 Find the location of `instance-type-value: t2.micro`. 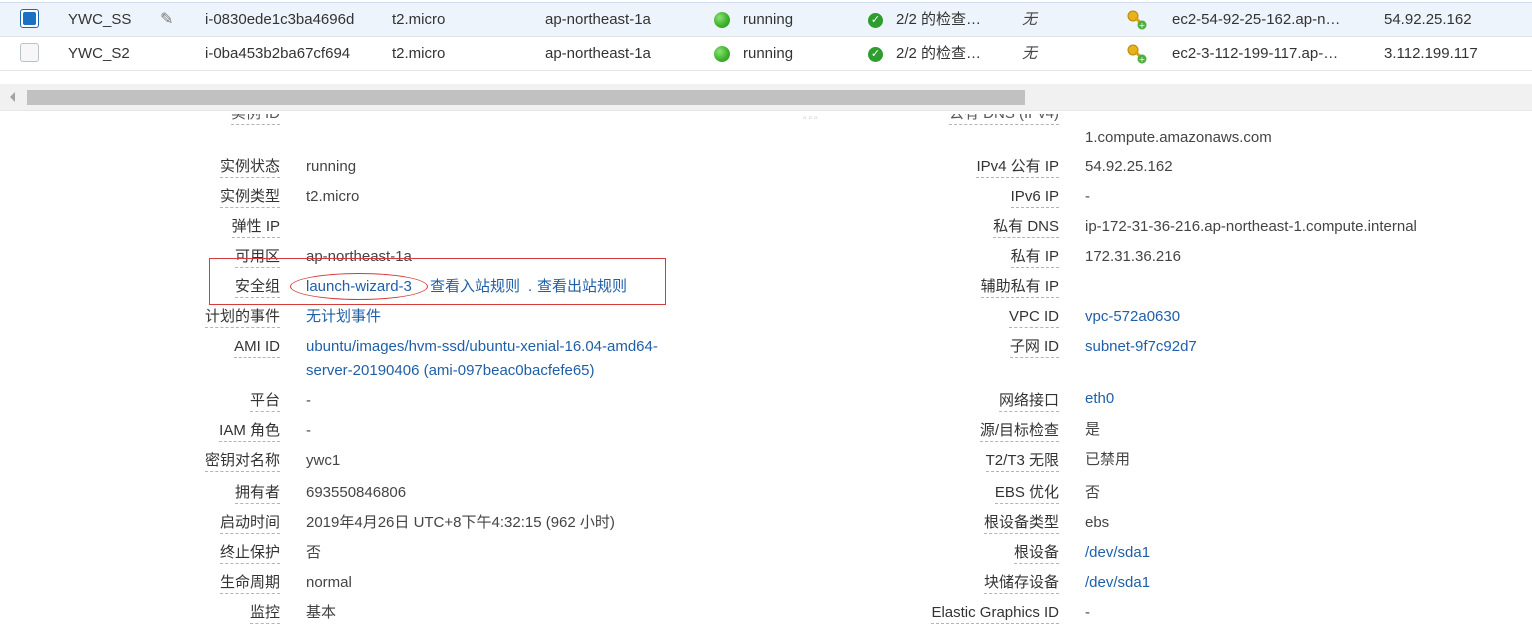

instance-type-value: t2.micro is located at coordinates (333, 196).